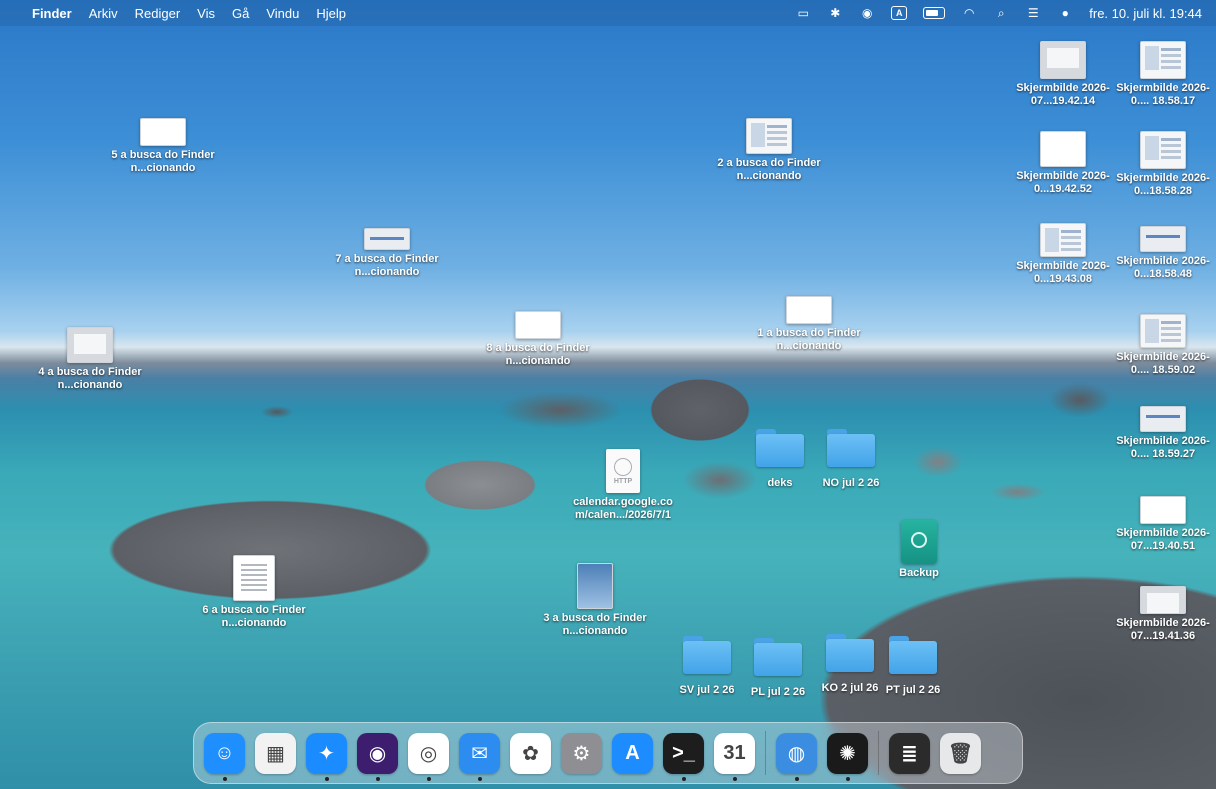 This screenshot has height=789, width=1216. Describe the element at coordinates (809, 339) in the screenshot. I see `file-label: 1 a busca do Finder n...cionando` at that location.